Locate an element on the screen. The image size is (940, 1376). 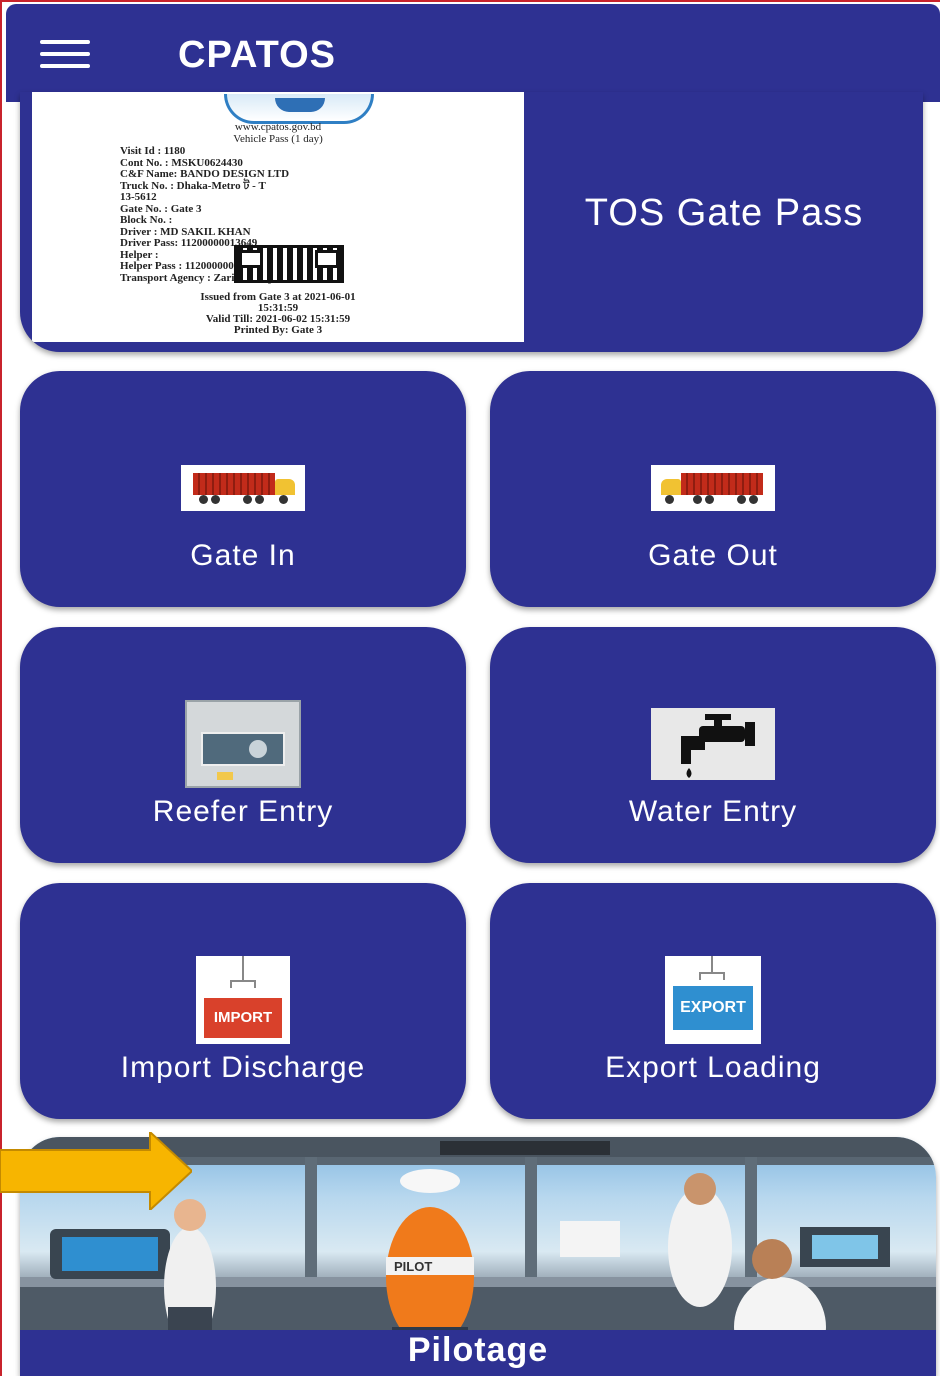
pass-line: Truck No. : Dhaka-Metro ট - T is located at coordinates (193, 185).